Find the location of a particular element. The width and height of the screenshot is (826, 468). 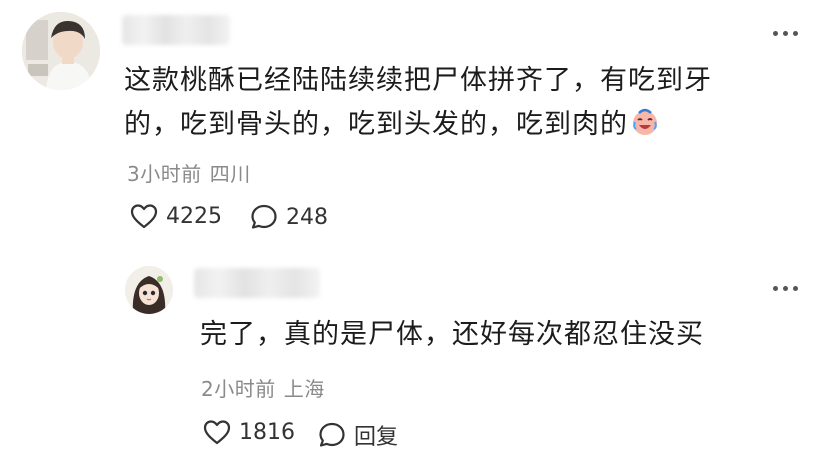

reply-text: 完了，真的是尸体，还好每次都忍住没买 is located at coordinates (452, 334).